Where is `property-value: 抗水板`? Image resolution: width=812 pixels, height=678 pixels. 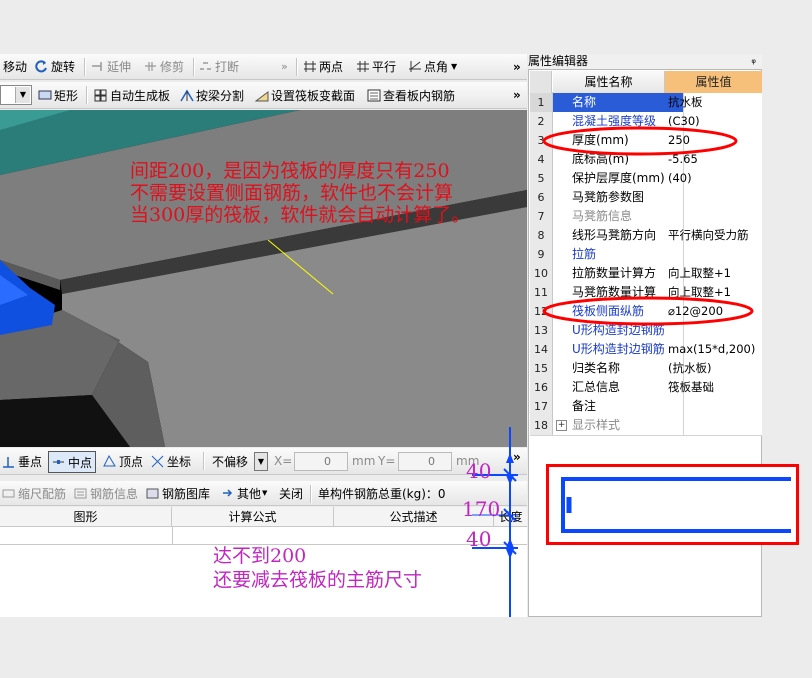 property-value: 抗水板 is located at coordinates (715, 102).